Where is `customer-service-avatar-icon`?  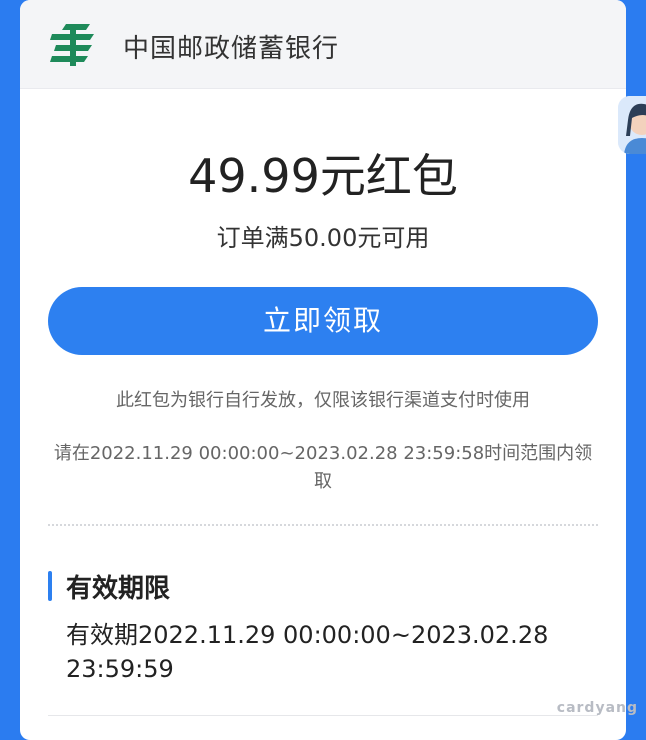 customer-service-avatar-icon is located at coordinates (632, 125).